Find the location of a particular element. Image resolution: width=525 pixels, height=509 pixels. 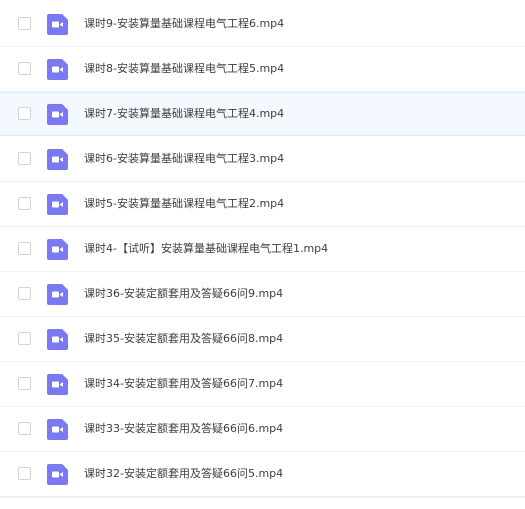

file-row: 课时6-安装算量基础课程电气工程3.mp4 is located at coordinates (262, 160).